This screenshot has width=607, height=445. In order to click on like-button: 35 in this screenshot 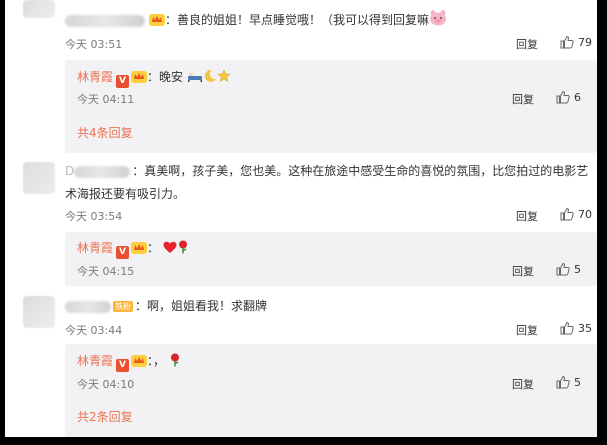, I will do `click(576, 328)`.